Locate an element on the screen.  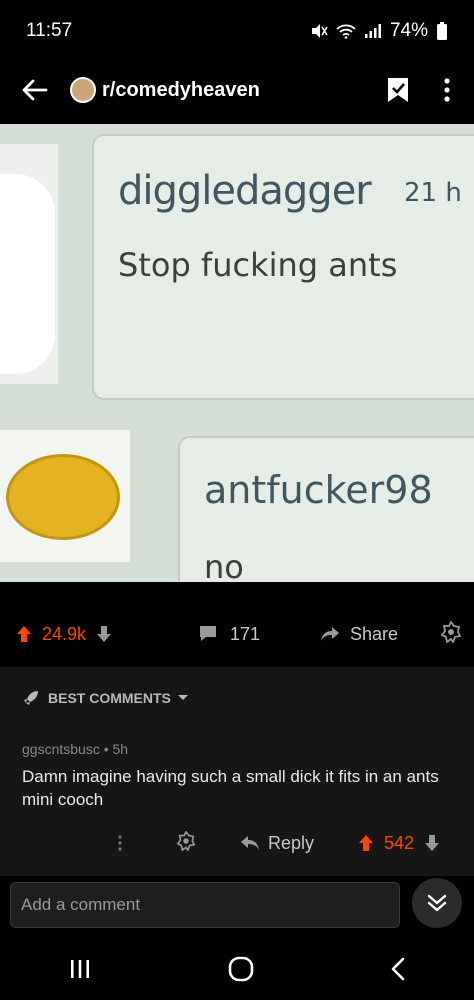
battery-percent: 74% is located at coordinates (408, 30).